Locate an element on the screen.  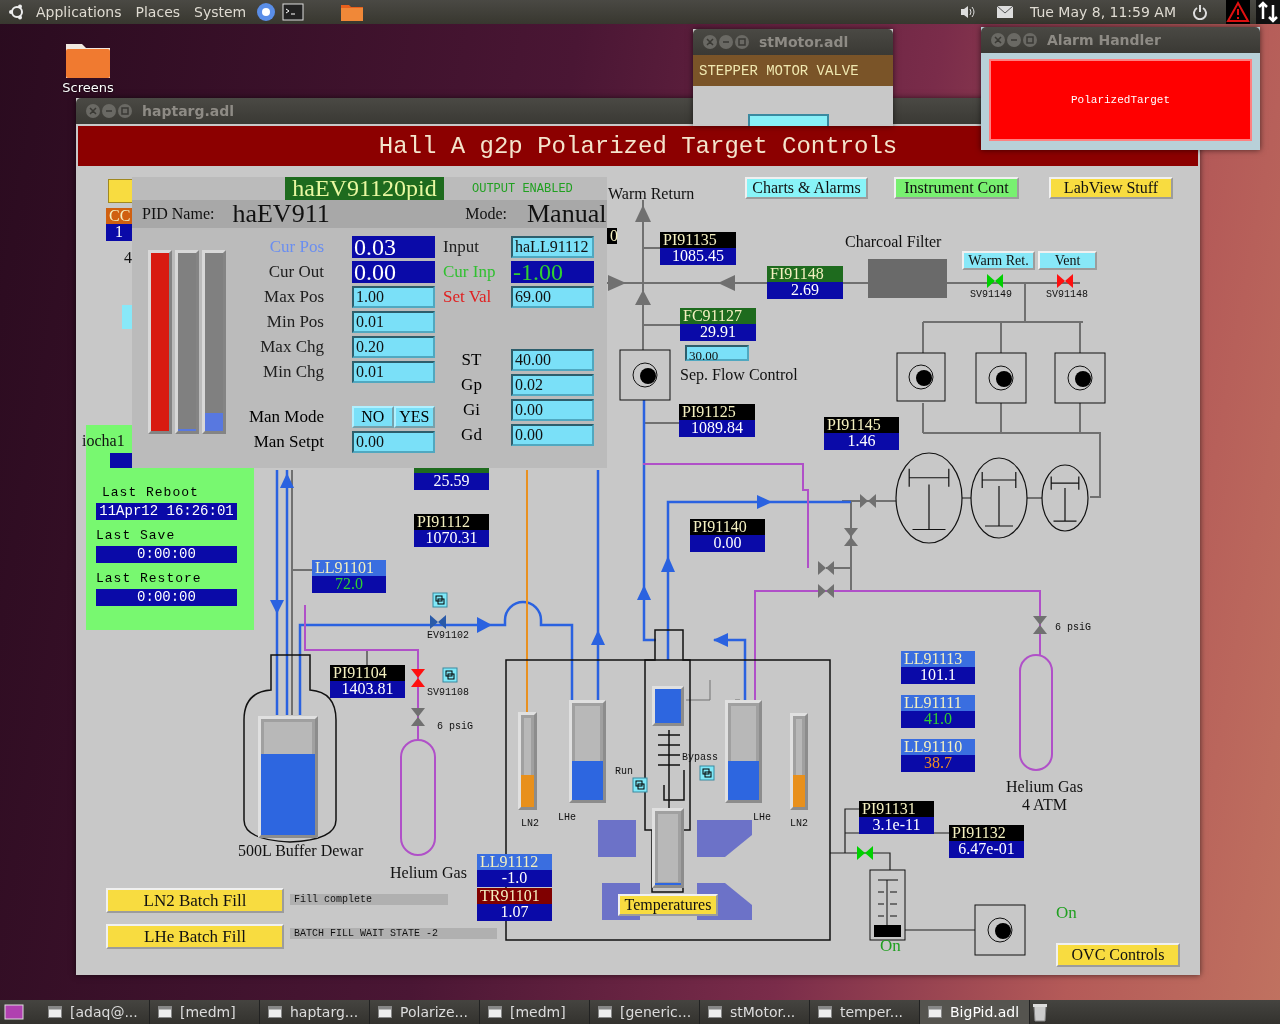
readout-value: 0.00 is located at coordinates (727, 543).